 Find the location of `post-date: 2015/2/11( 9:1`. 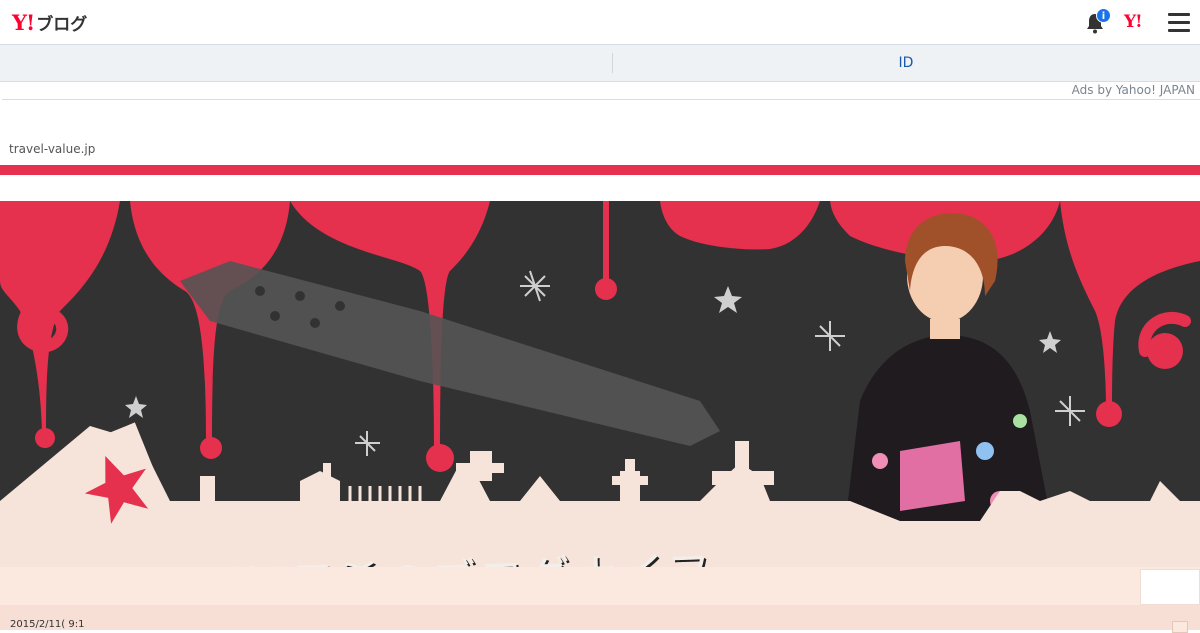

post-date: 2015/2/11( 9:1 is located at coordinates (47, 624).